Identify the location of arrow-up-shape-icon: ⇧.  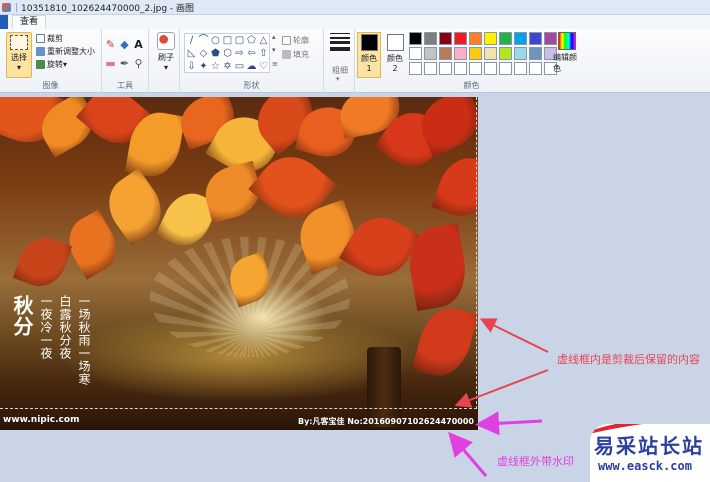
(263, 53).